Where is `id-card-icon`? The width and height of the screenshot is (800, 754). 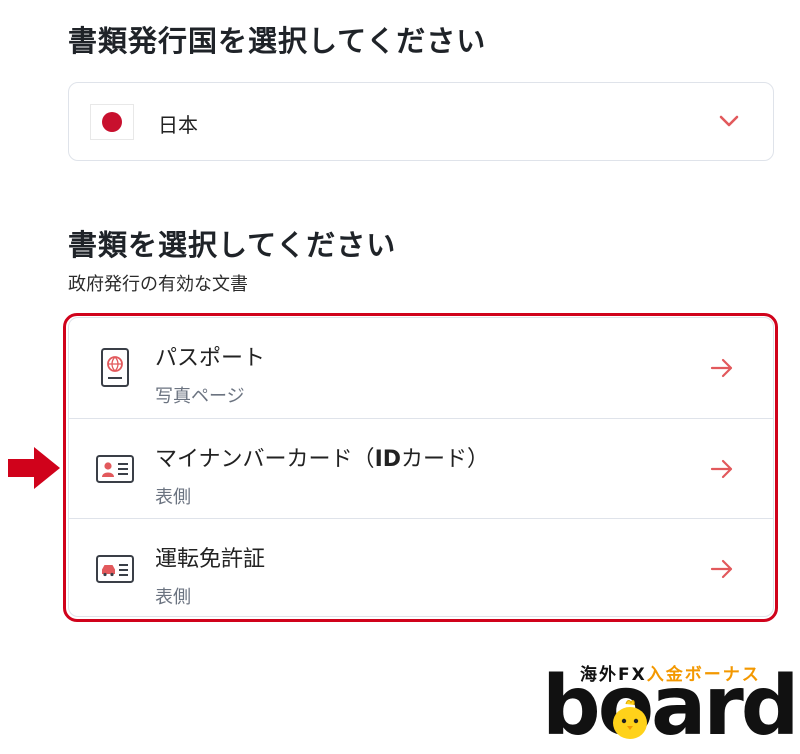 id-card-icon is located at coordinates (115, 469).